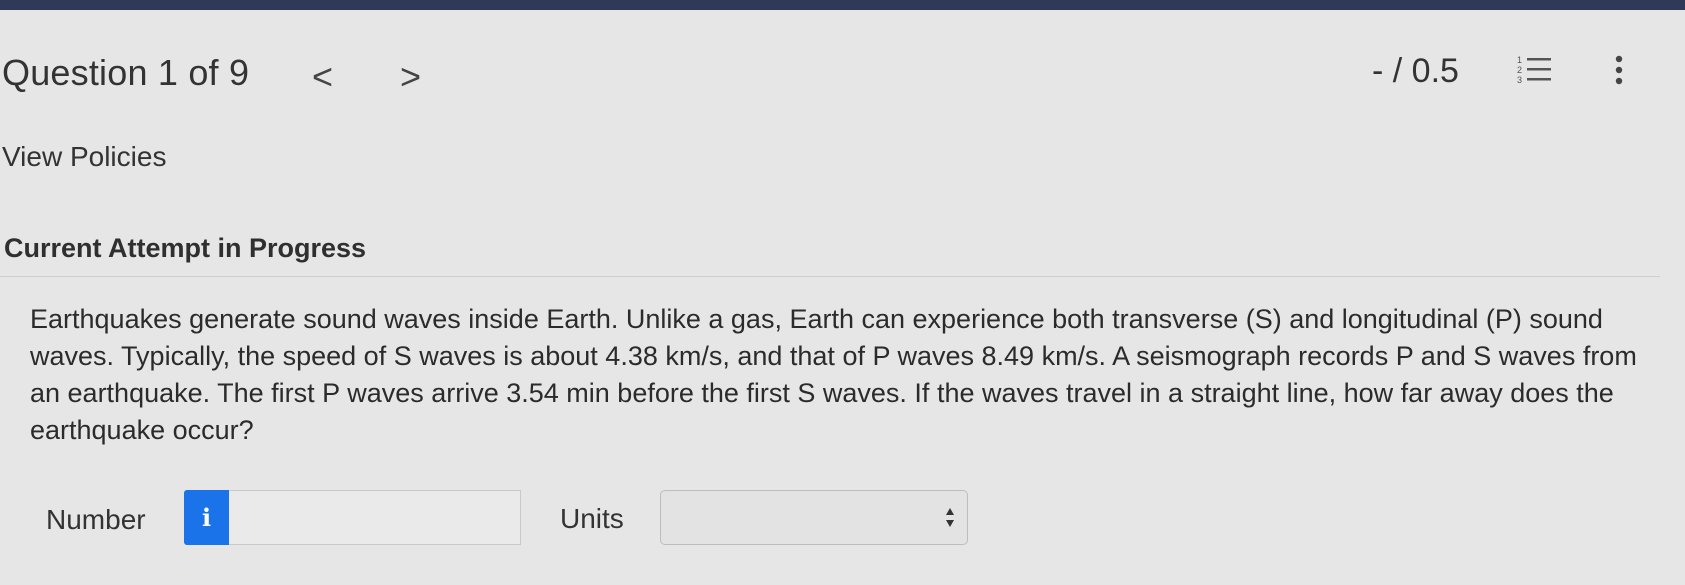 The image size is (1685, 585). I want to click on score-display: - / 0.5, so click(1415, 71).